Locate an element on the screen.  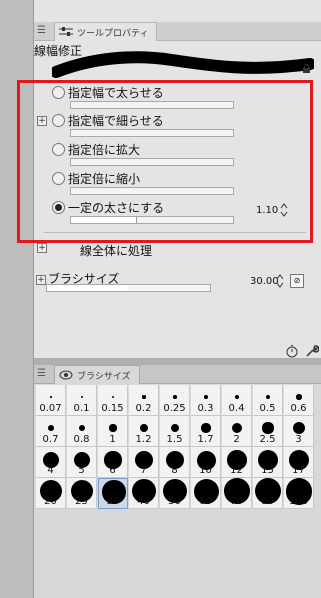
brush-size-row: + ブラシサイズ 30.00 ⊘ is located at coordinates (176, 284).